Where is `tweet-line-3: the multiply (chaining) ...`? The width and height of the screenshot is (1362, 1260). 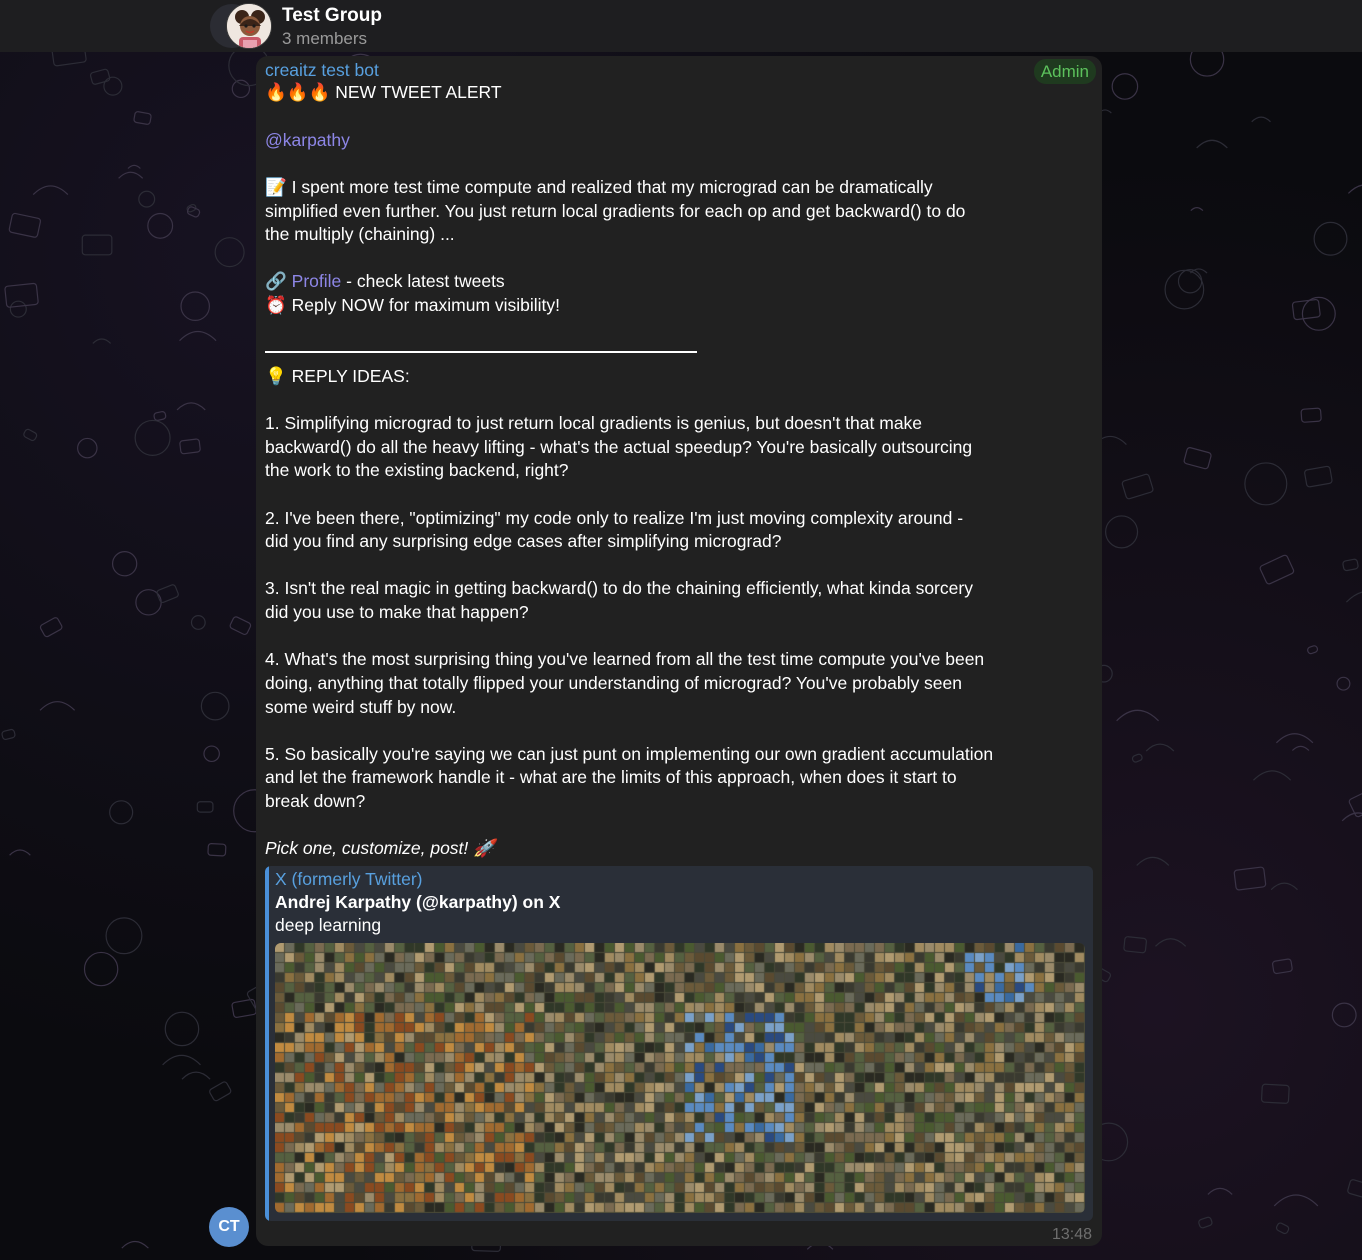
tweet-line-3: the multiply (chaining) ... is located at coordinates (360, 234).